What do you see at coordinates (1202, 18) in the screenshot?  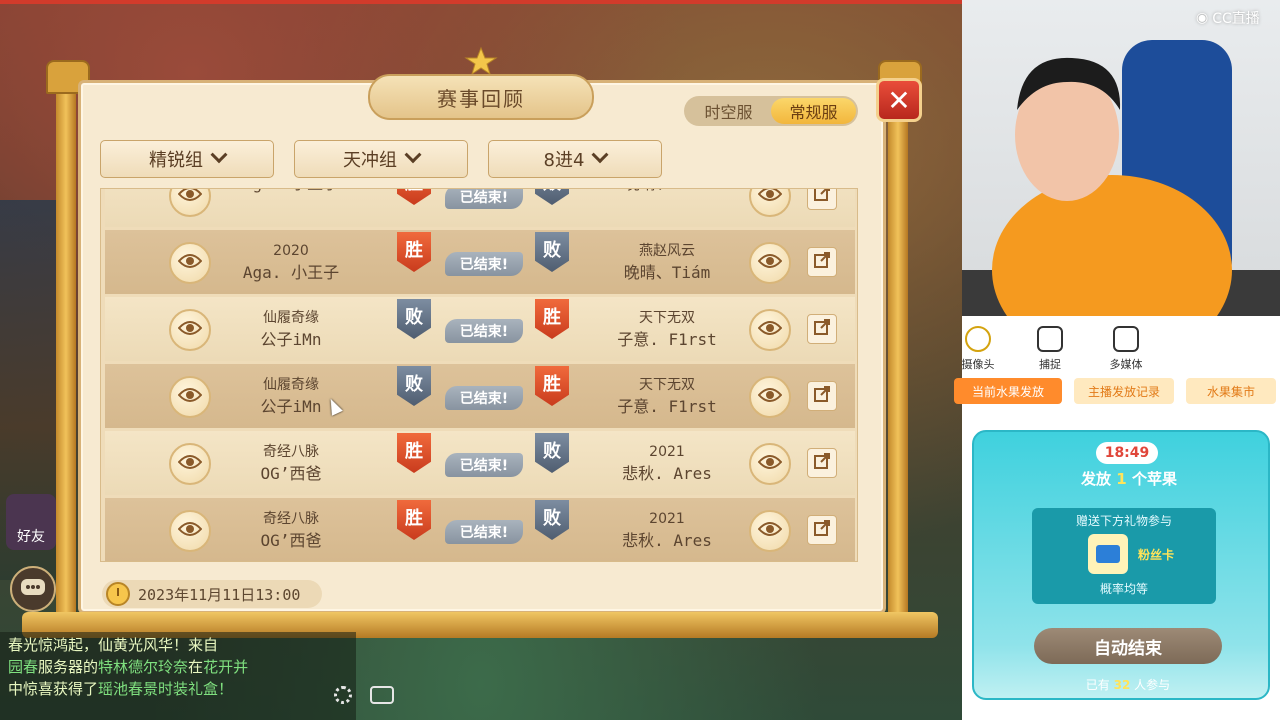 I see `cc-logo-icon: ◉` at bounding box center [1202, 18].